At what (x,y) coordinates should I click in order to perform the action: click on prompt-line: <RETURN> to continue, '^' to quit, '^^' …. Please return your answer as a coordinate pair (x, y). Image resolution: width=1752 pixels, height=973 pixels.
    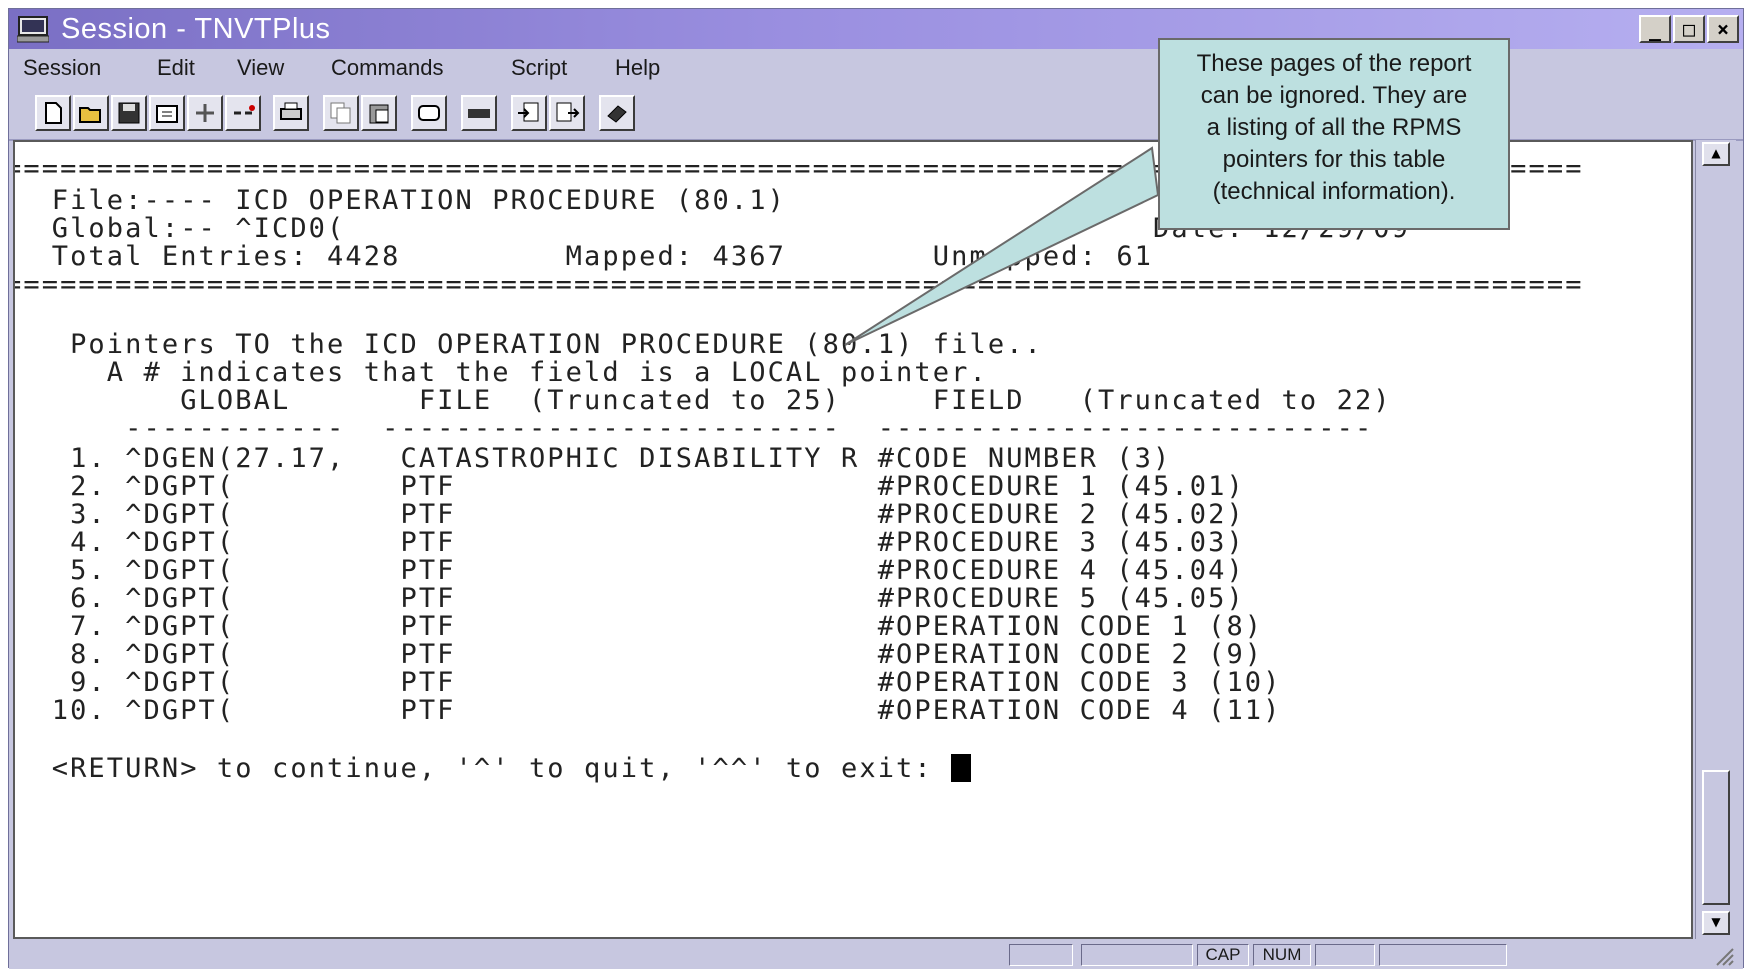
    Looking at the image, I should click on (493, 768).